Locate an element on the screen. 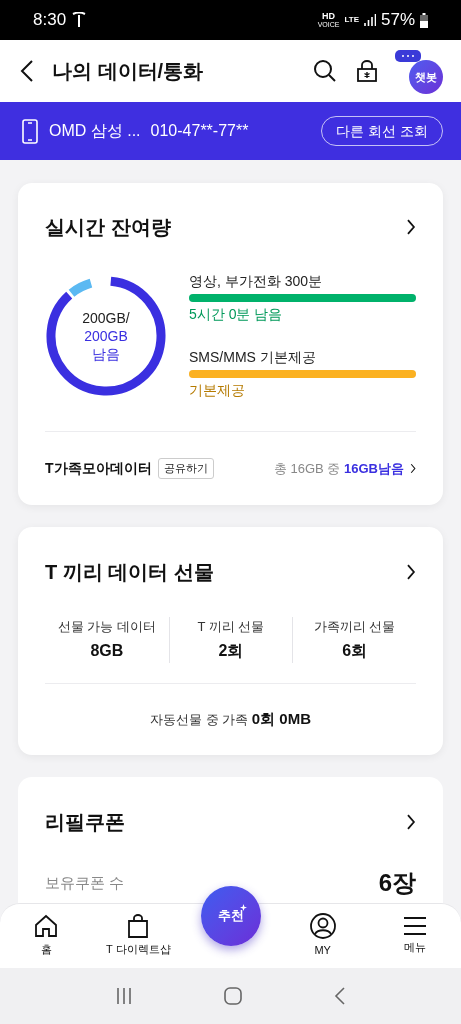 The height and width of the screenshot is (1024, 461). family-data-label: T가족모아데이터 is located at coordinates (98, 468).